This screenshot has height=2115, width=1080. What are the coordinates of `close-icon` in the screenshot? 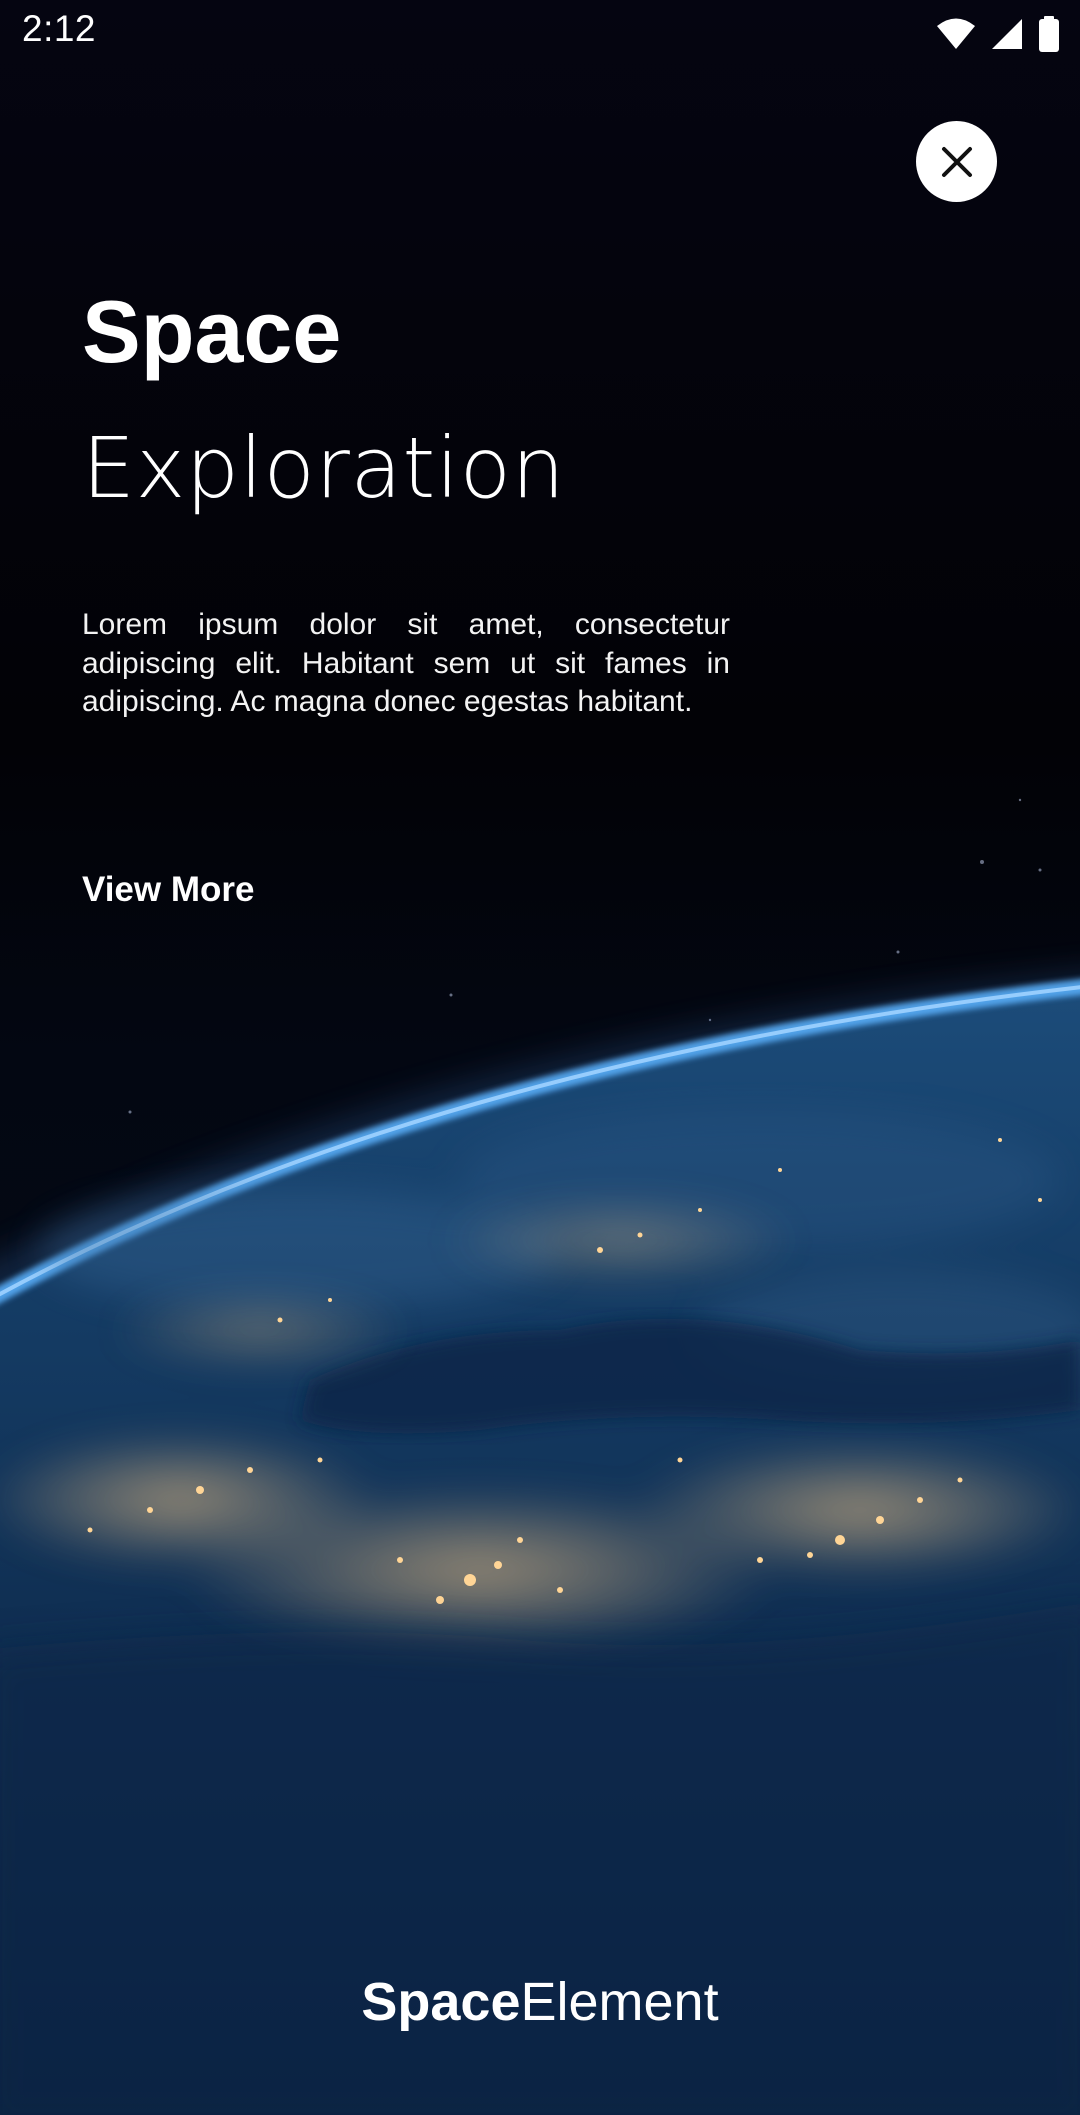 It's located at (956, 161).